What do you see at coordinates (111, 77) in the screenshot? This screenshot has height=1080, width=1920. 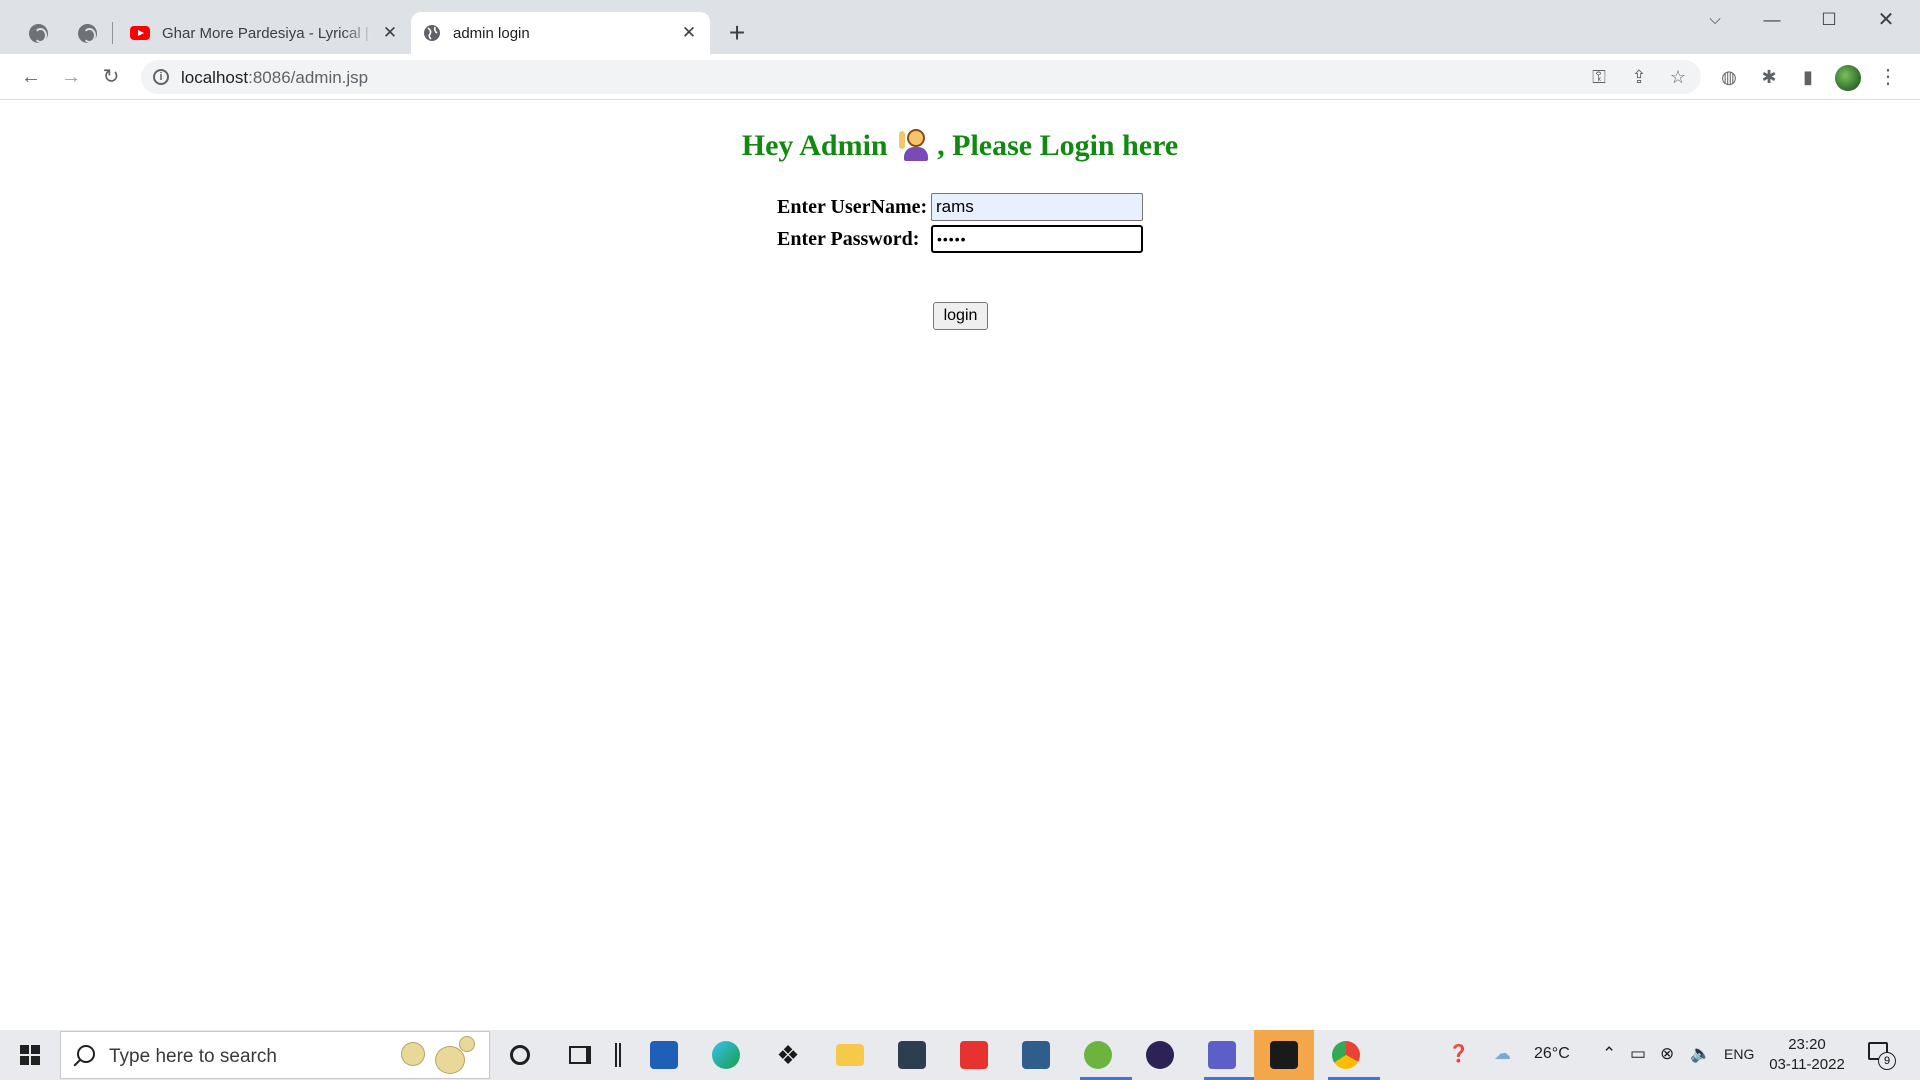 I see `reload-icon: ↻` at bounding box center [111, 77].